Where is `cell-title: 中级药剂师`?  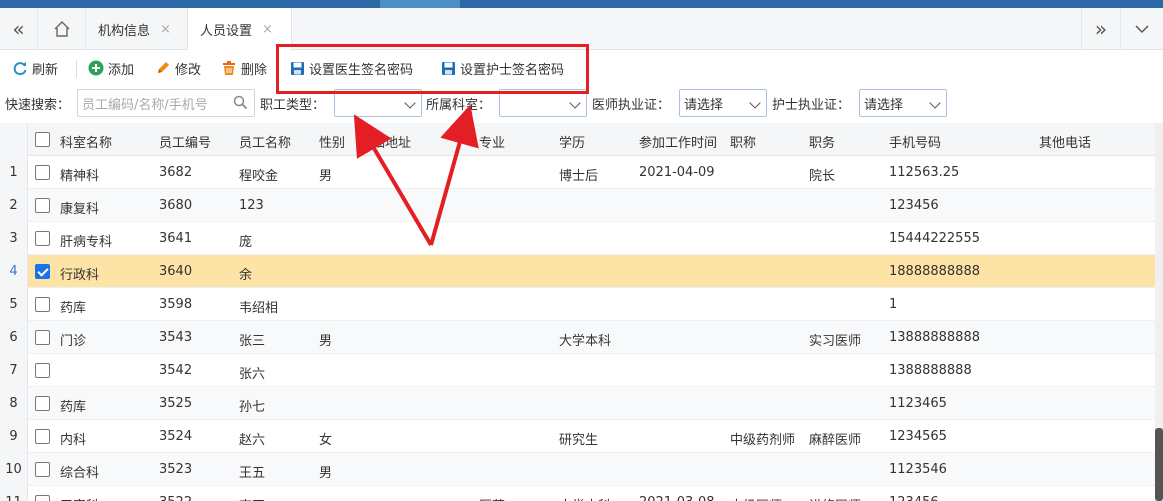 cell-title: 中级药剂师 is located at coordinates (763, 440).